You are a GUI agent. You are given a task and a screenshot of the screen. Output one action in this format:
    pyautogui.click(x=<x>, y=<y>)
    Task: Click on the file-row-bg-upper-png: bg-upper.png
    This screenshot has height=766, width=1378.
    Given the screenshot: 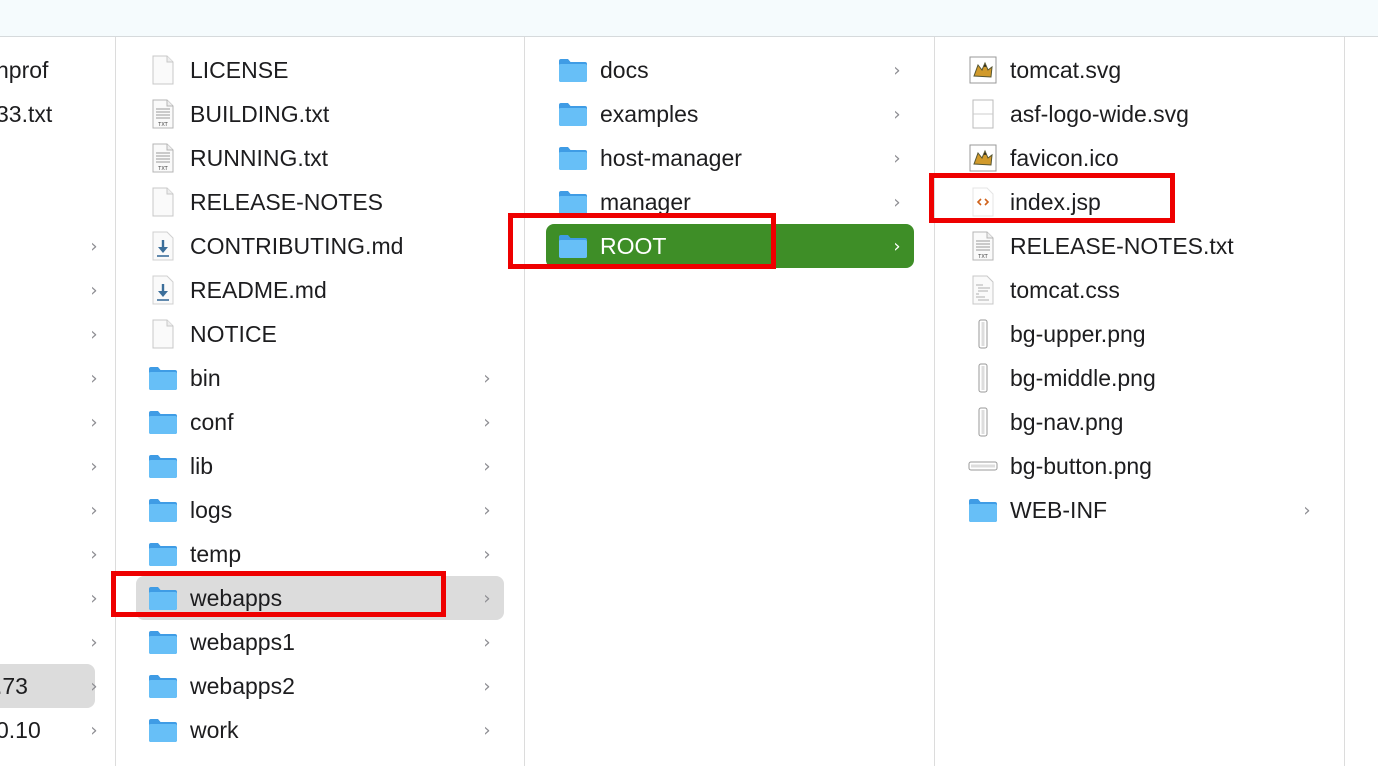 What is the action you would take?
    pyautogui.click(x=1140, y=334)
    